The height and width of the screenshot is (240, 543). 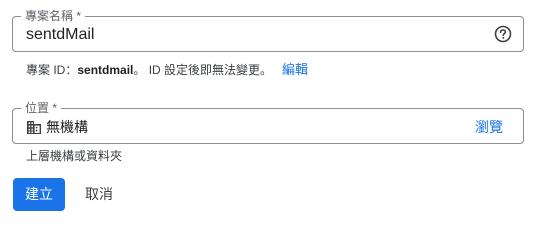 I want to click on browse-location-button: 瀏覽, so click(x=489, y=127).